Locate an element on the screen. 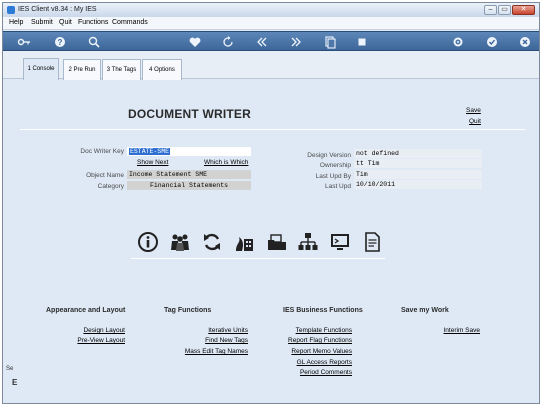 The image size is (542, 406). doc-writer-key-label: Doc Writer Key is located at coordinates (102, 151).